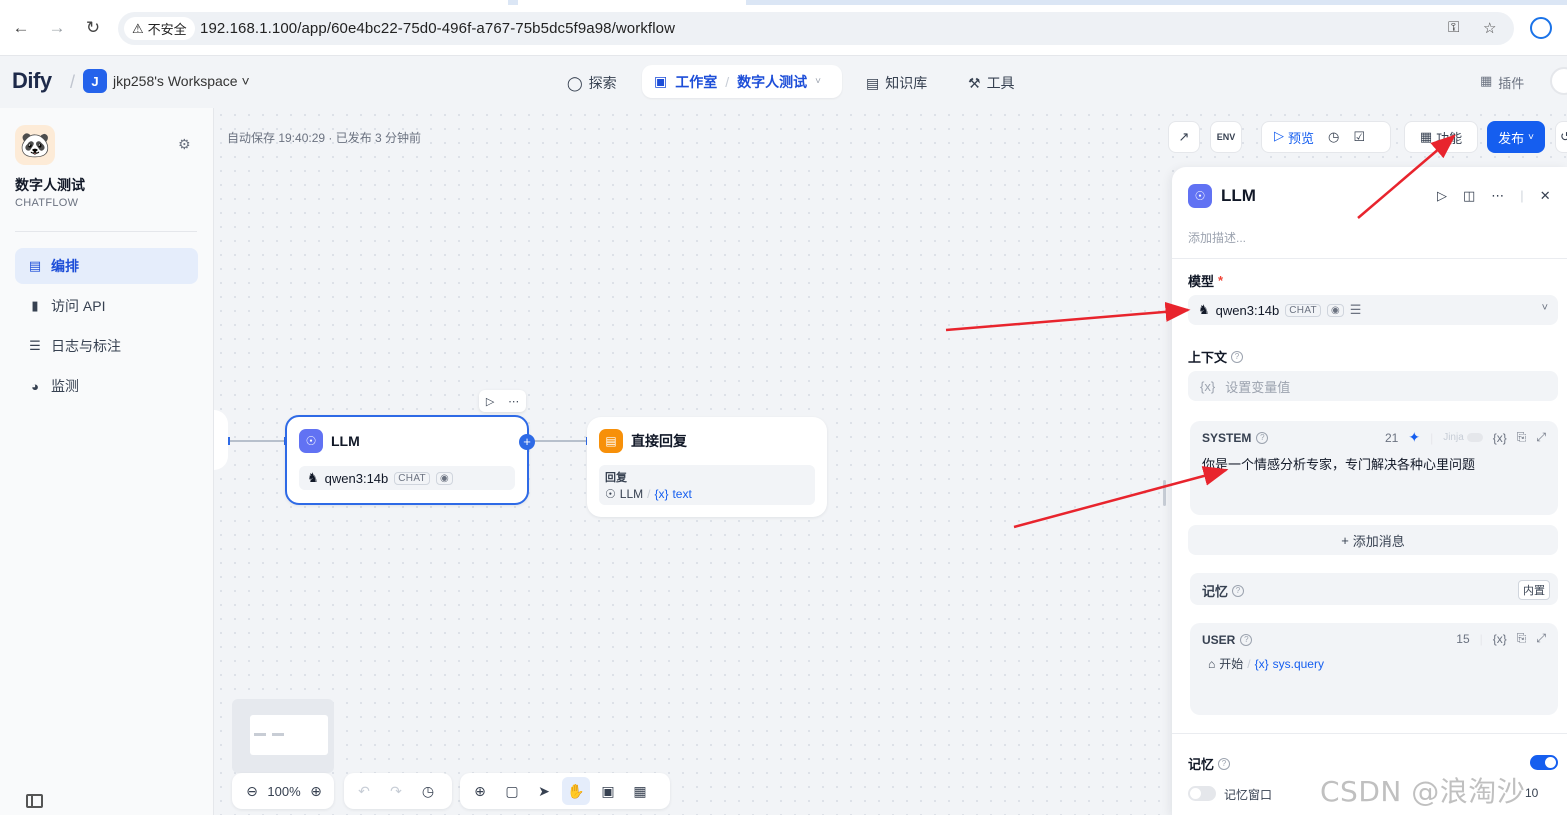  I want to click on browser-tab-strip, so click(783, 2).